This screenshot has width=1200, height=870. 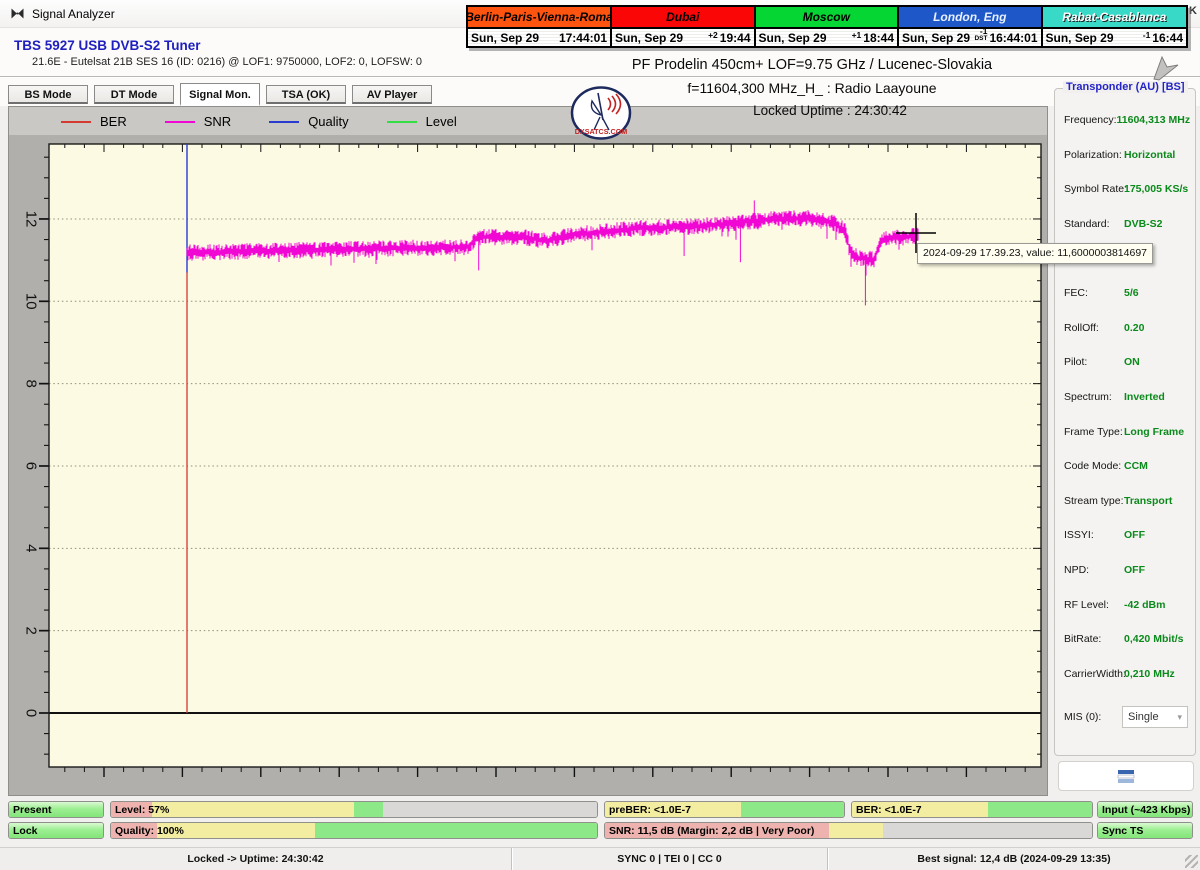 I want to click on row-value: DVB-S2, so click(x=1143, y=224).